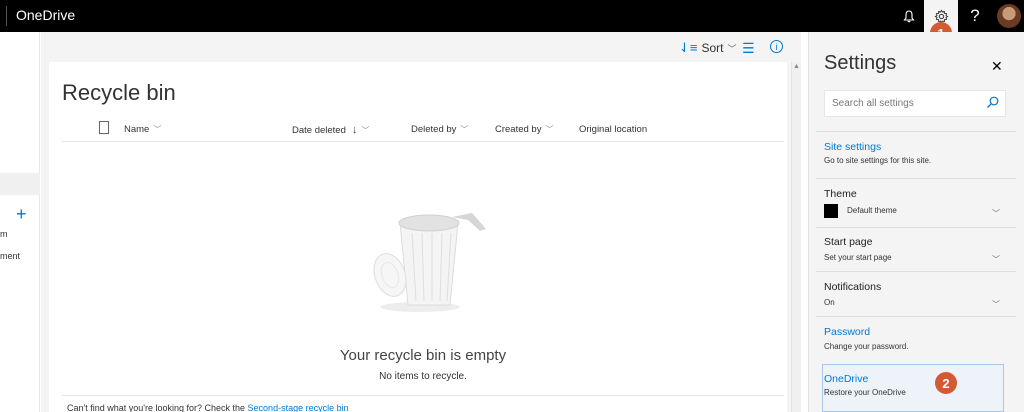 The height and width of the screenshot is (412, 1024). I want to click on column-header-created-by: Created by ﹀, so click(524, 129).